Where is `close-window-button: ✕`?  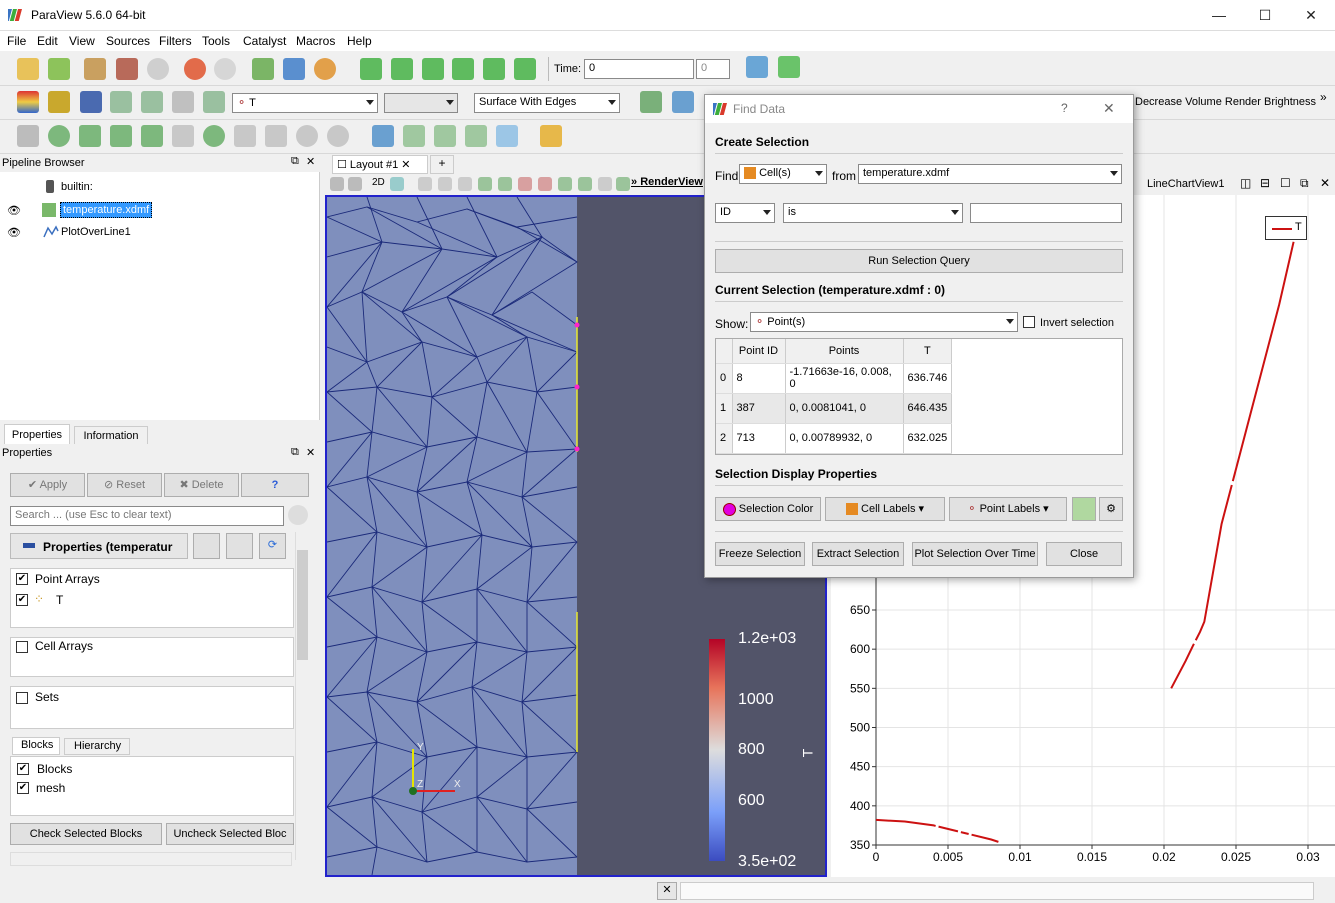 close-window-button: ✕ is located at coordinates (1311, 15).